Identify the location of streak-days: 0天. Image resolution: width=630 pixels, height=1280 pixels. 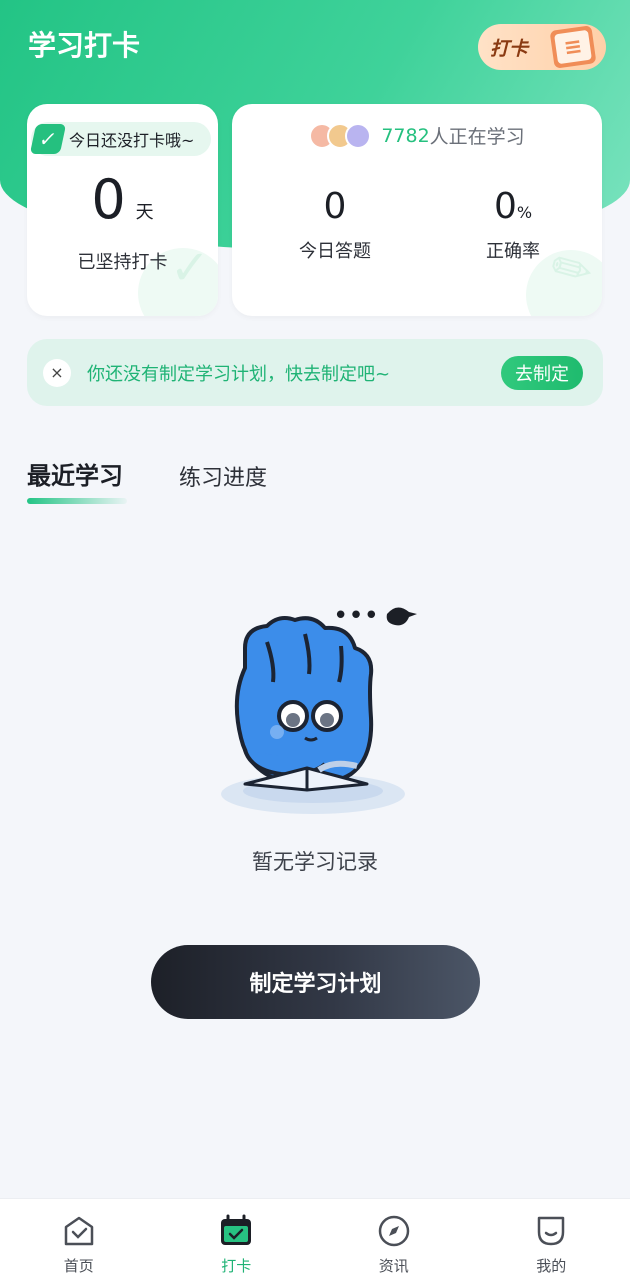
(122, 199).